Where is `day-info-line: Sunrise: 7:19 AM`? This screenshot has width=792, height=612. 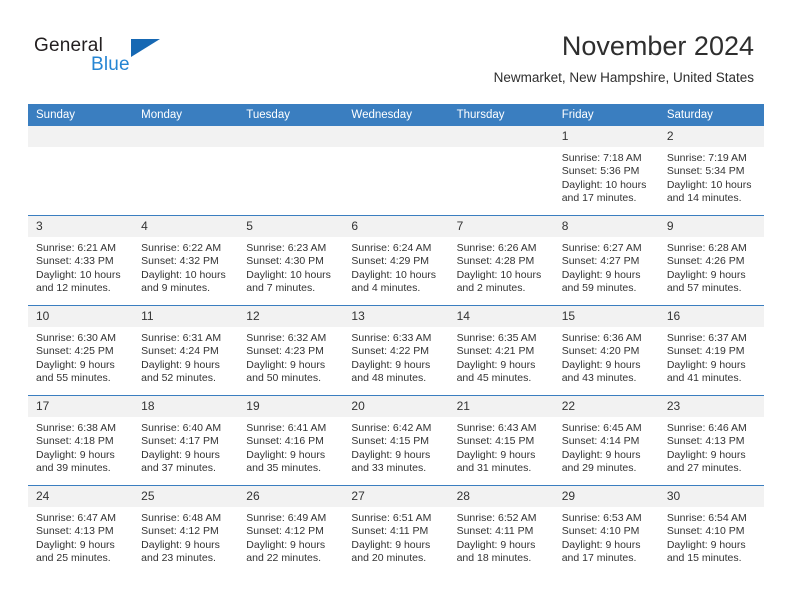
day-info-line: Sunrise: 7:19 AM is located at coordinates (706, 158).